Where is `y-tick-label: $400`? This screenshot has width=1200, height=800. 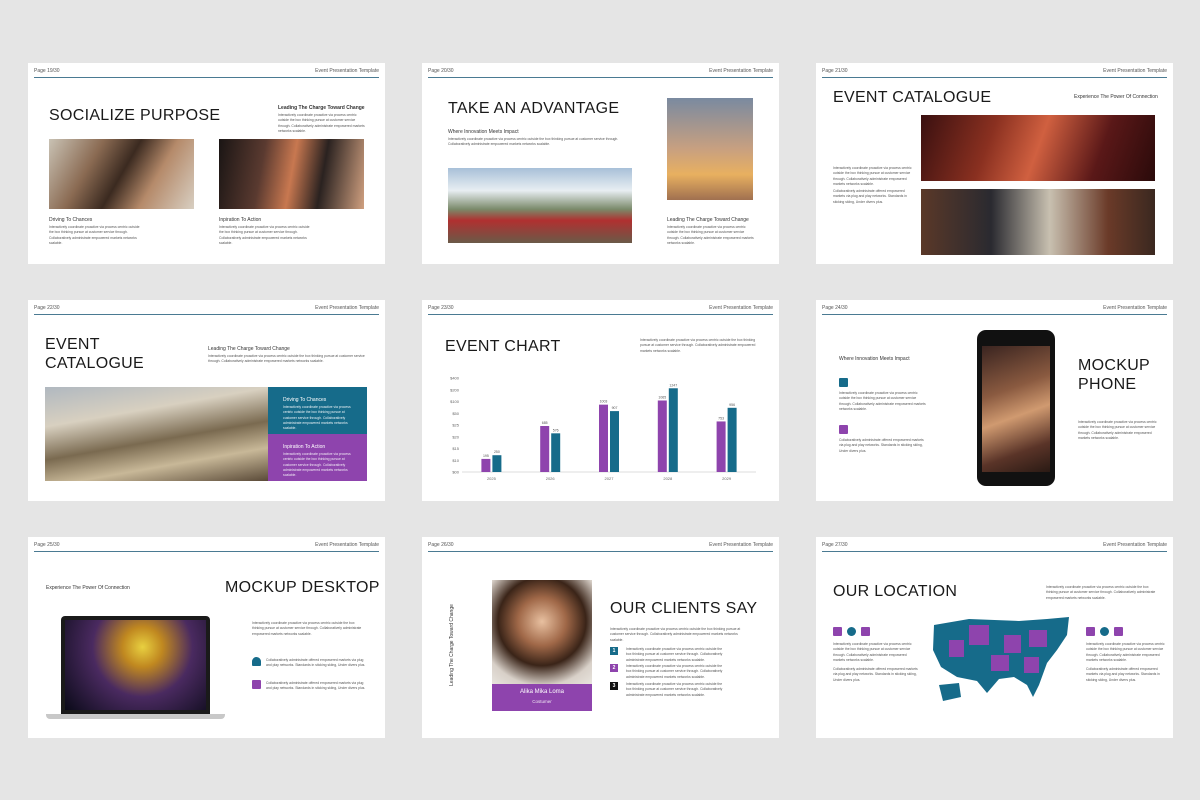
y-tick-label: $400 is located at coordinates (455, 378).